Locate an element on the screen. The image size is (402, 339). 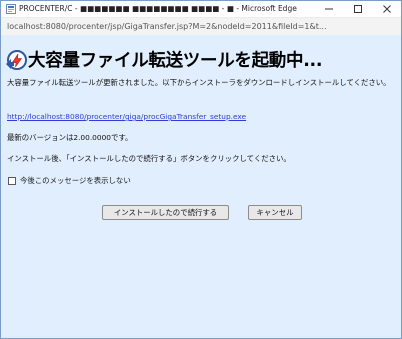
cancel-button: キャンセル is located at coordinates (275, 212).